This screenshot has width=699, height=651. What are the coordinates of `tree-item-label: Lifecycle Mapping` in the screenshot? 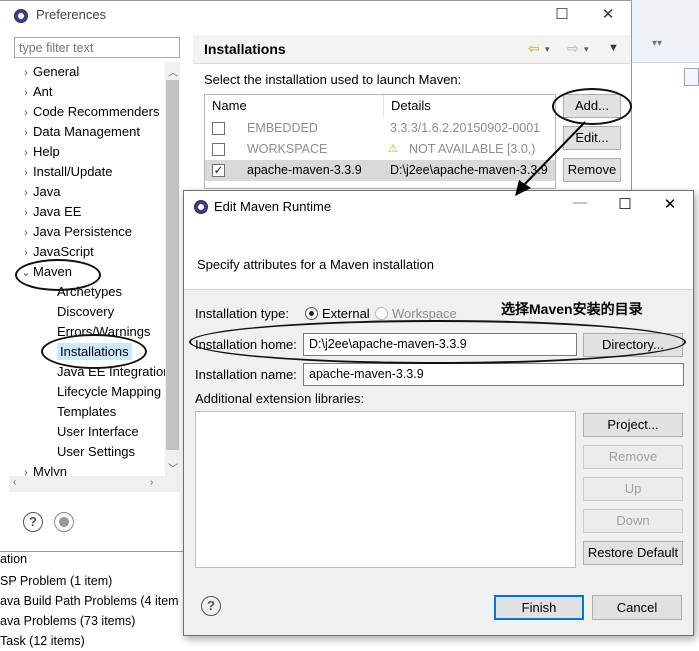 It's located at (109, 391).